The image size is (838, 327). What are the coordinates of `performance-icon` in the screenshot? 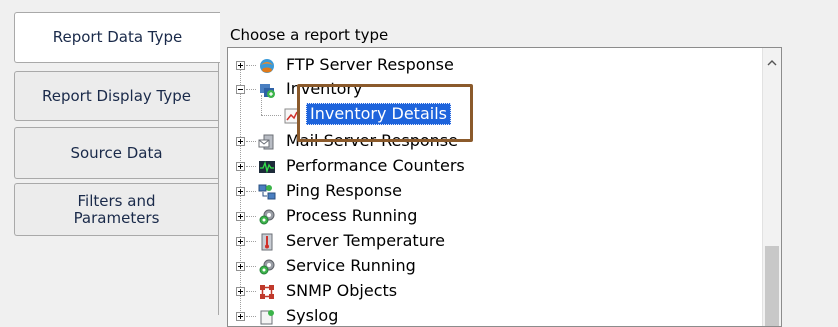 It's located at (267, 167).